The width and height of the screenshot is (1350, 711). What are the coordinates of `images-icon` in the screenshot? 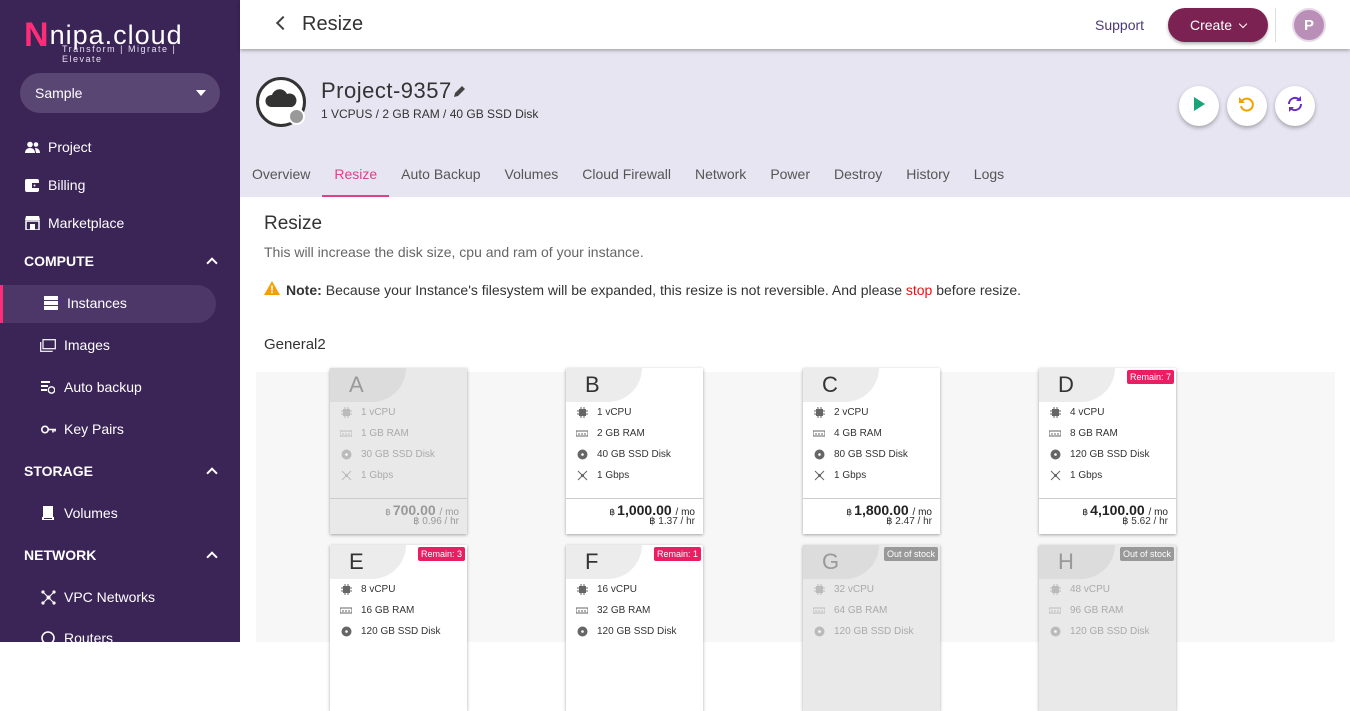 It's located at (48, 345).